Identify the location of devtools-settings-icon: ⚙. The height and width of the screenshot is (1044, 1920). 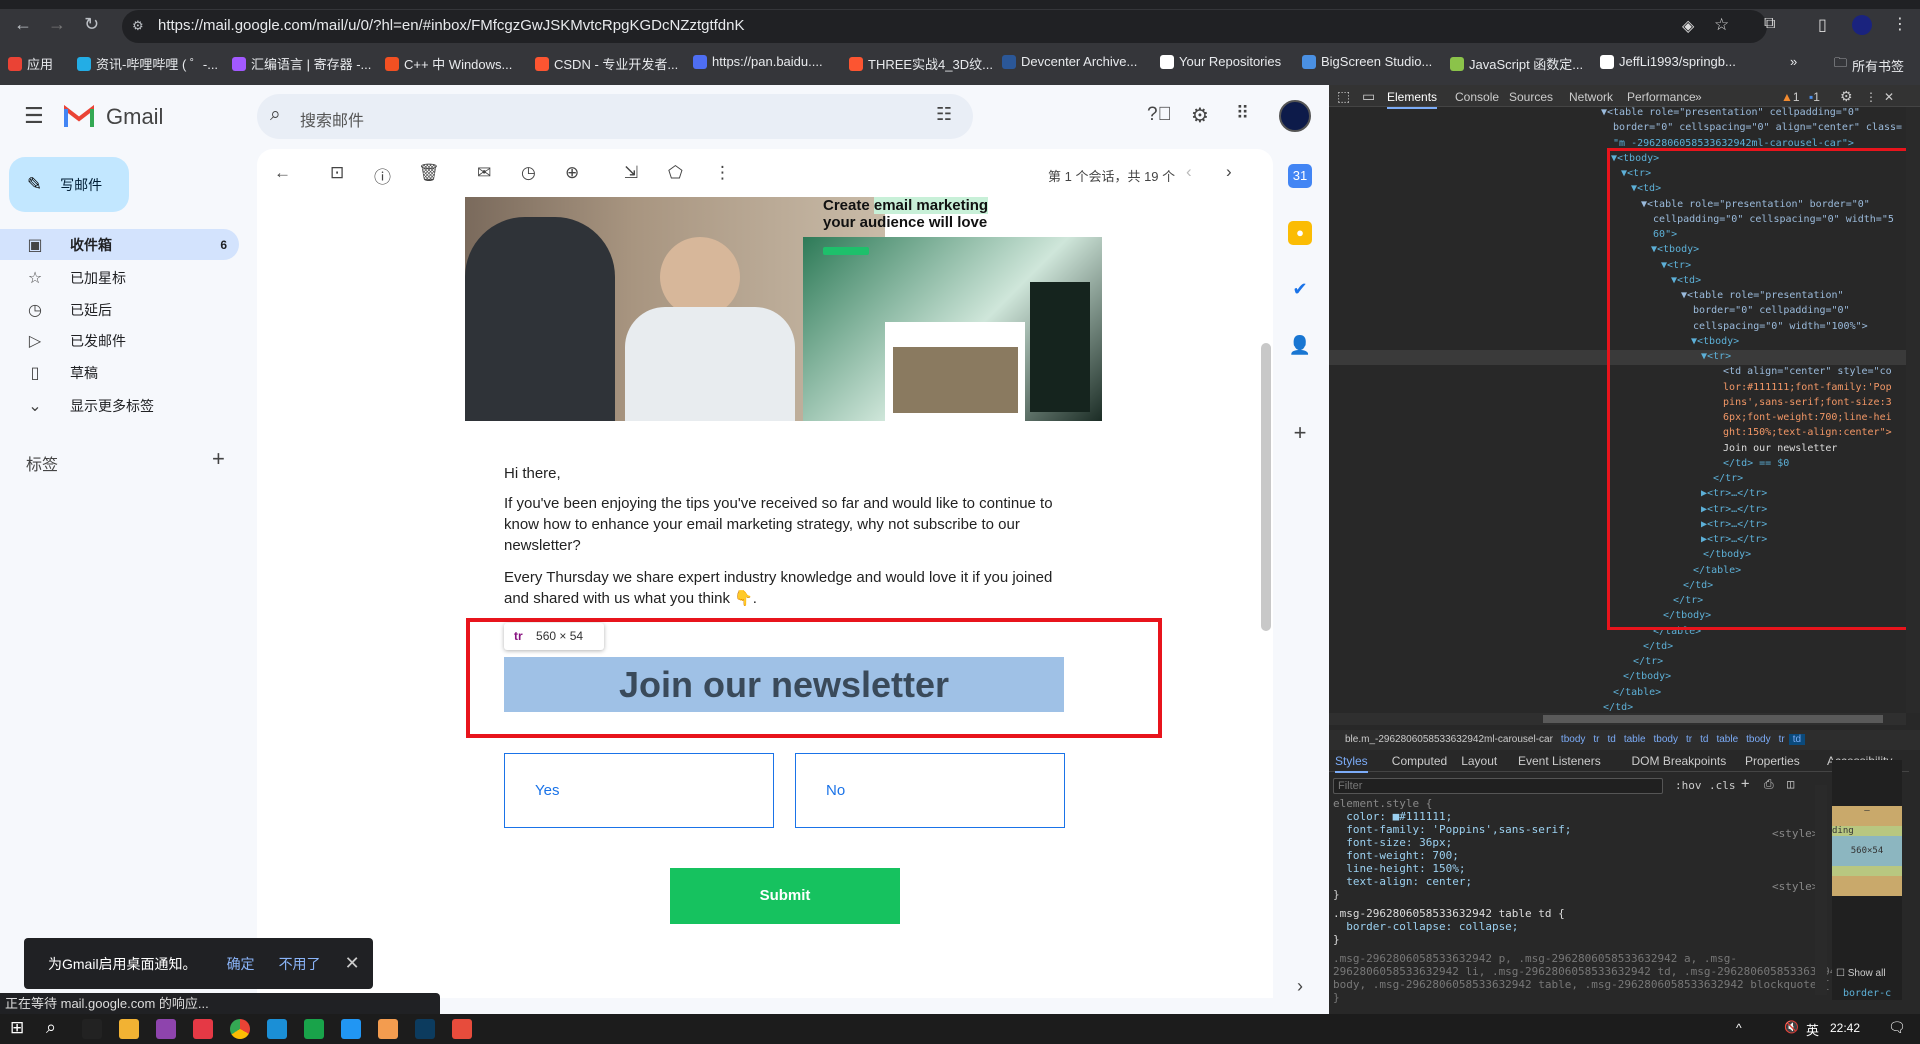
(1846, 96).